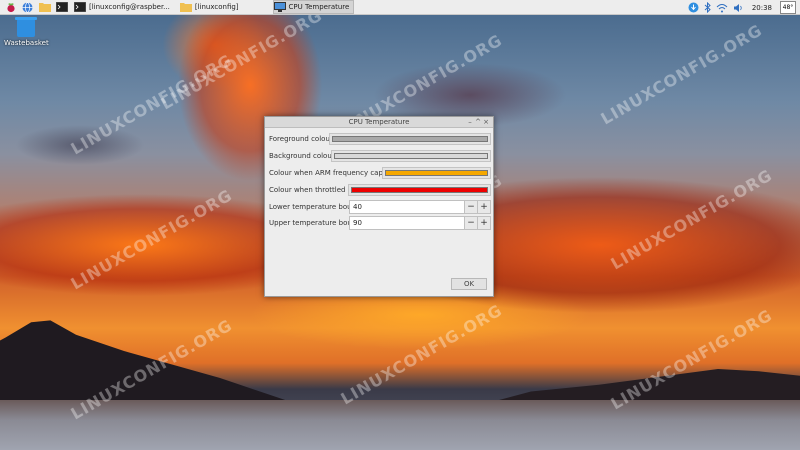 Image resolution: width=800 pixels, height=450 pixels. I want to click on clock: 20:38, so click(762, 8).